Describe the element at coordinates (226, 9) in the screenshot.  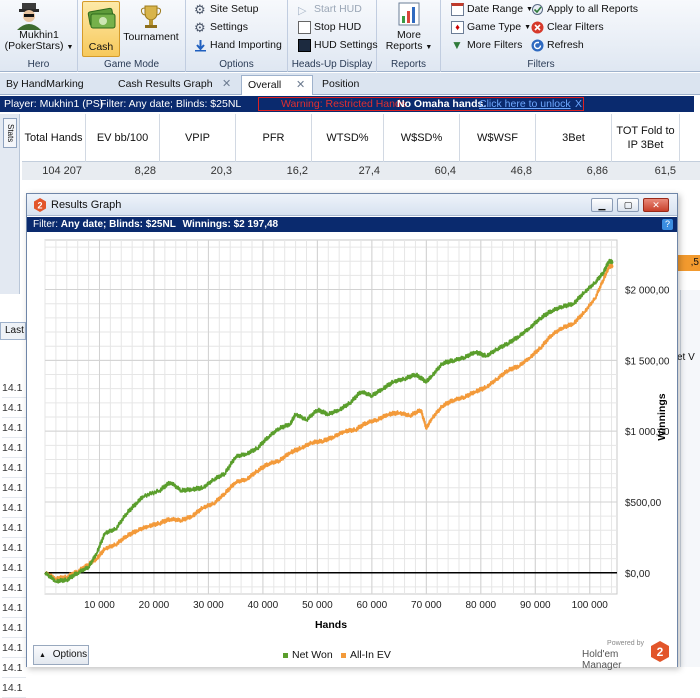
I see `site-setup-button: ⚙ Site Setup` at that location.